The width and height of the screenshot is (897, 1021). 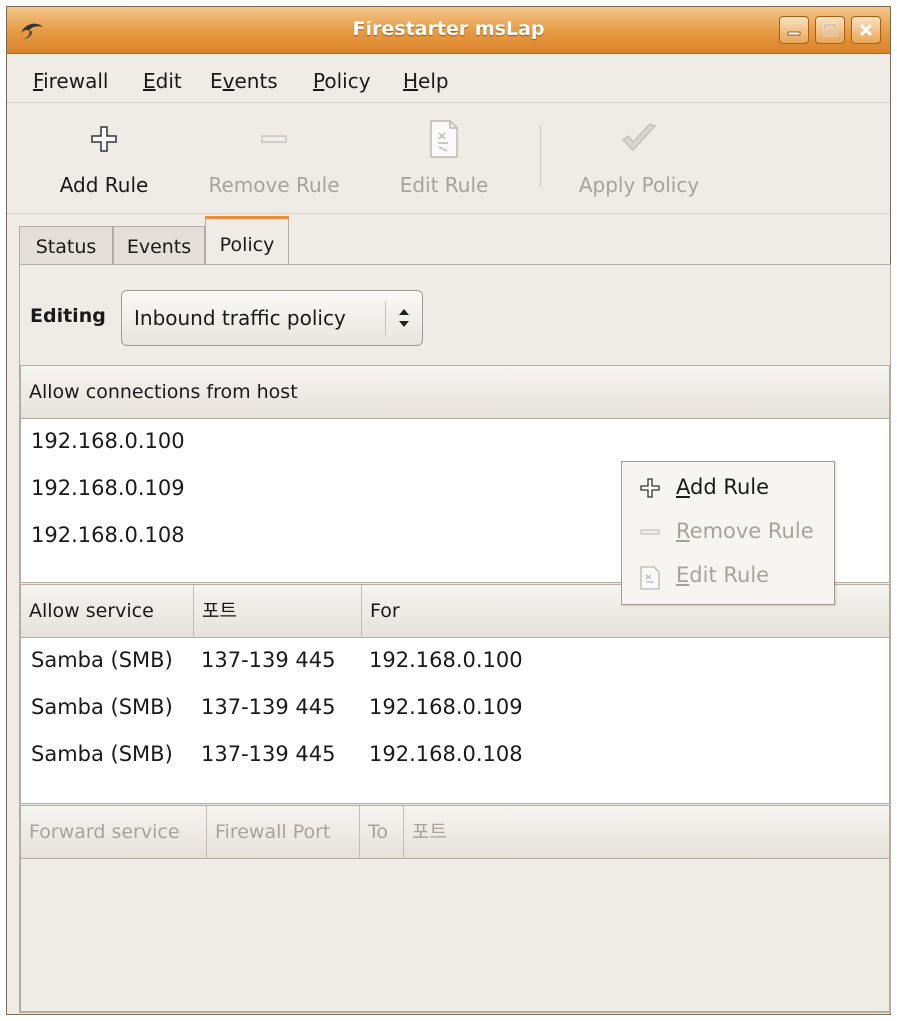 I want to click on remove-rule-button: Remove Rule, so click(x=274, y=157).